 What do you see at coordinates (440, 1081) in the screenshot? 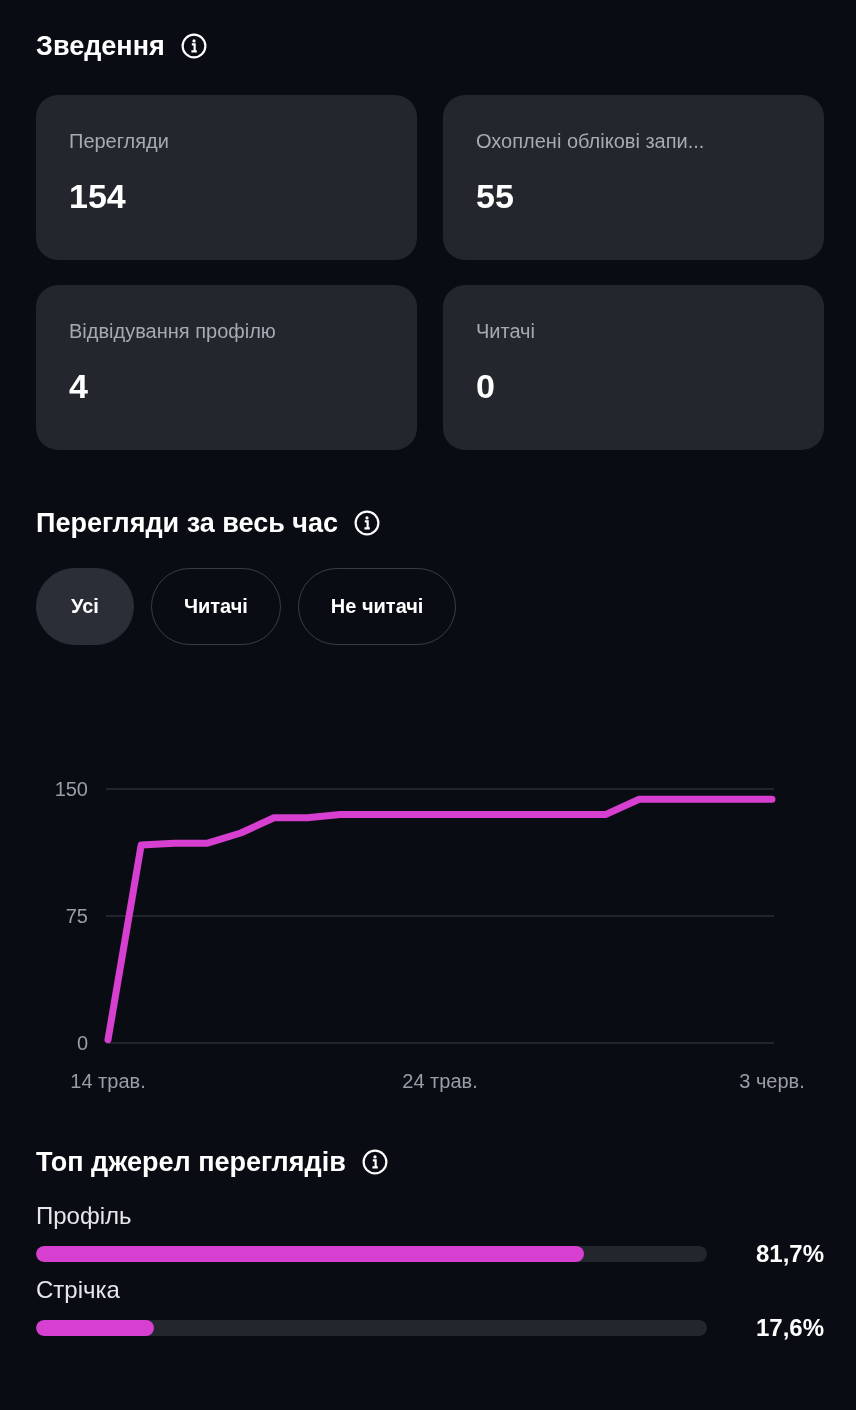
I see `axis-label: 24 трав.` at bounding box center [440, 1081].